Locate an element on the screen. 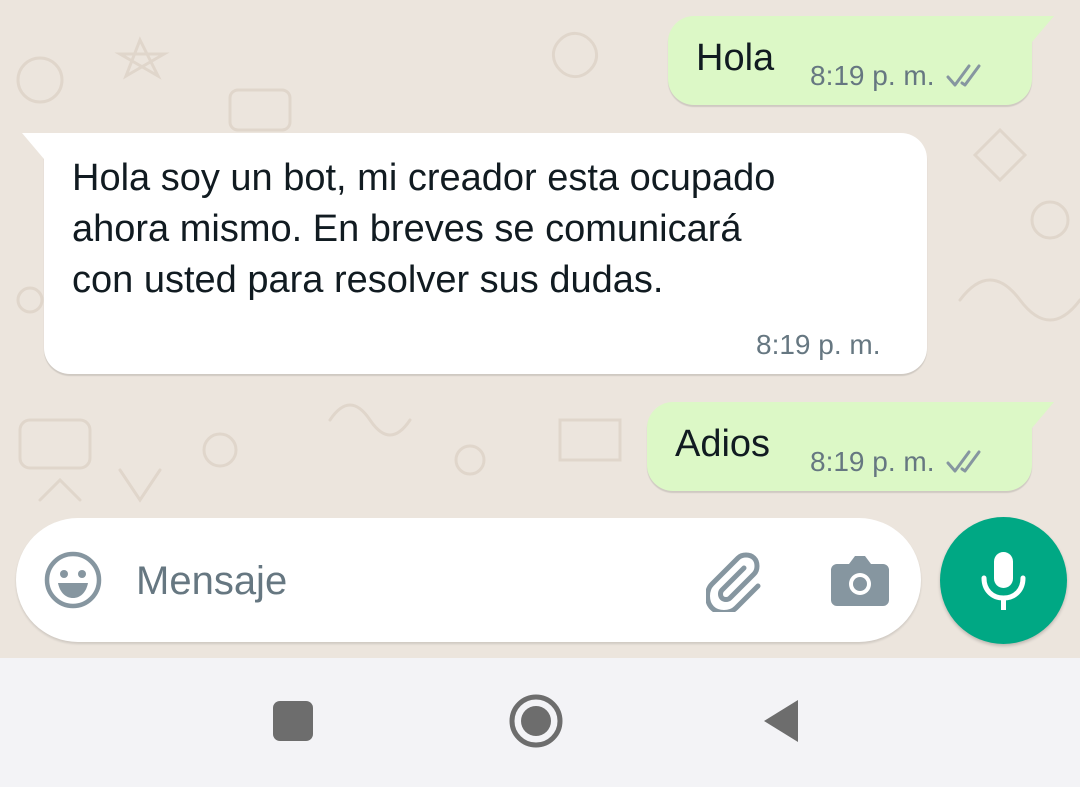  message-bubble-outgoing: Adios 8:19 p. m. is located at coordinates (850, 446).